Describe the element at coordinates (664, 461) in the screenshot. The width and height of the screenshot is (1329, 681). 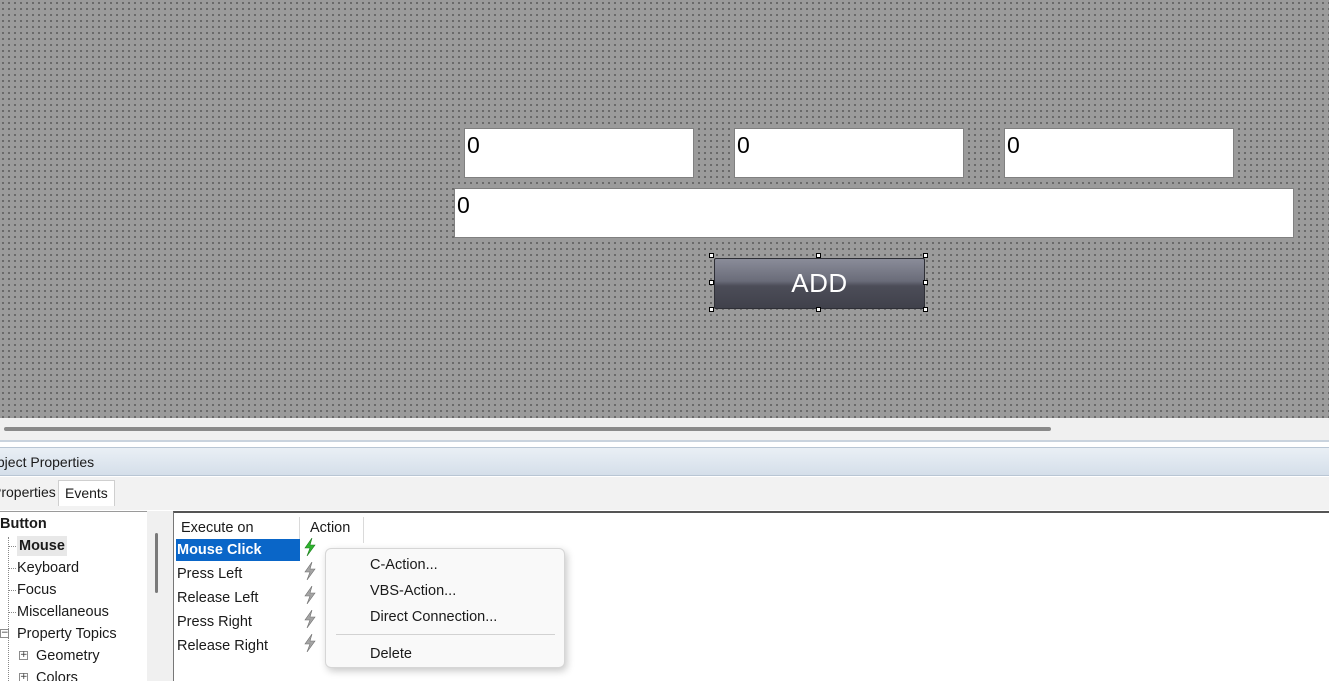
I see `properties-window-title: Object Properties` at that location.